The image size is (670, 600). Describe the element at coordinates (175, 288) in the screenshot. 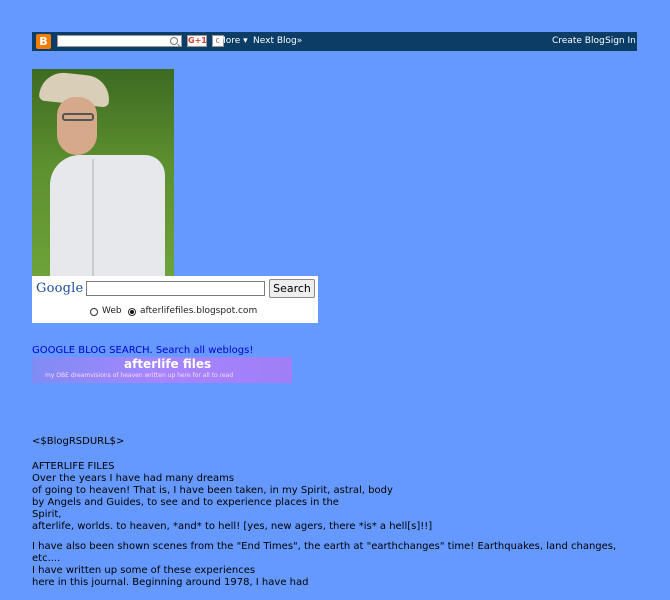

I see `search-input` at that location.